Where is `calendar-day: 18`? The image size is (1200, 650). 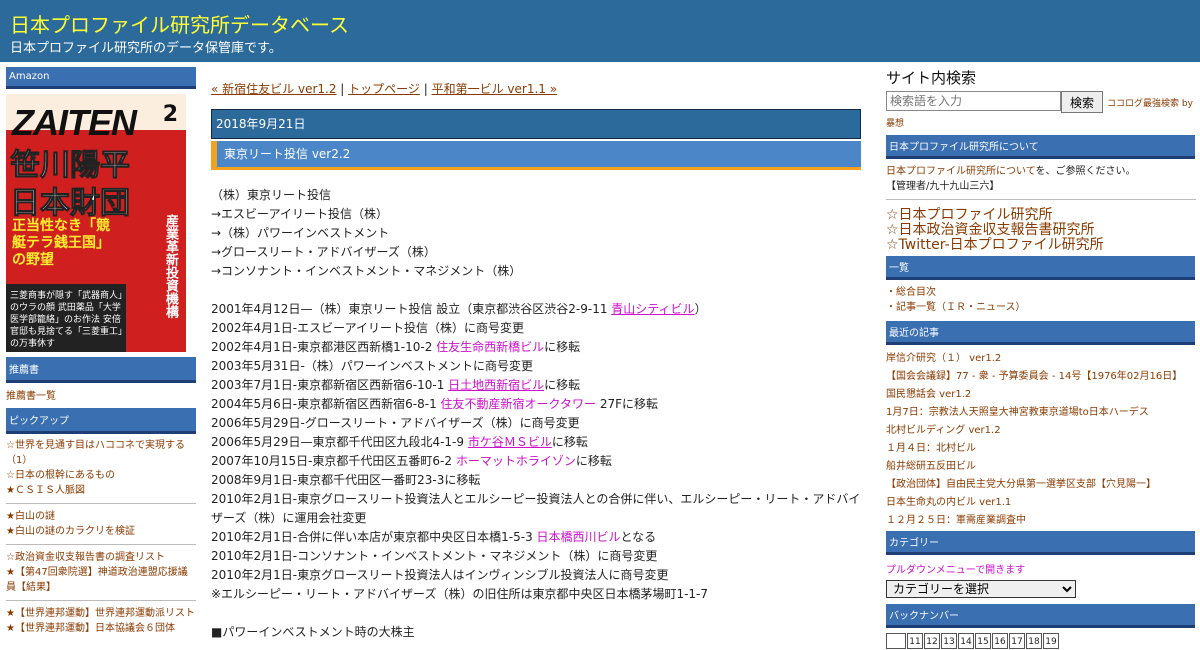 calendar-day: 18 is located at coordinates (1034, 641).